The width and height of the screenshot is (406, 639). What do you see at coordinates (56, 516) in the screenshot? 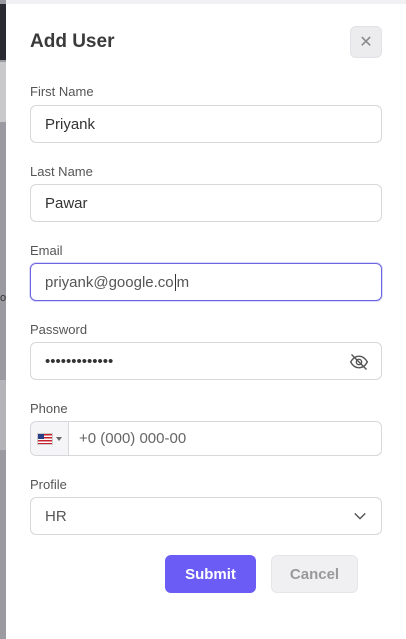
I see `profile-selected-value: HR` at bounding box center [56, 516].